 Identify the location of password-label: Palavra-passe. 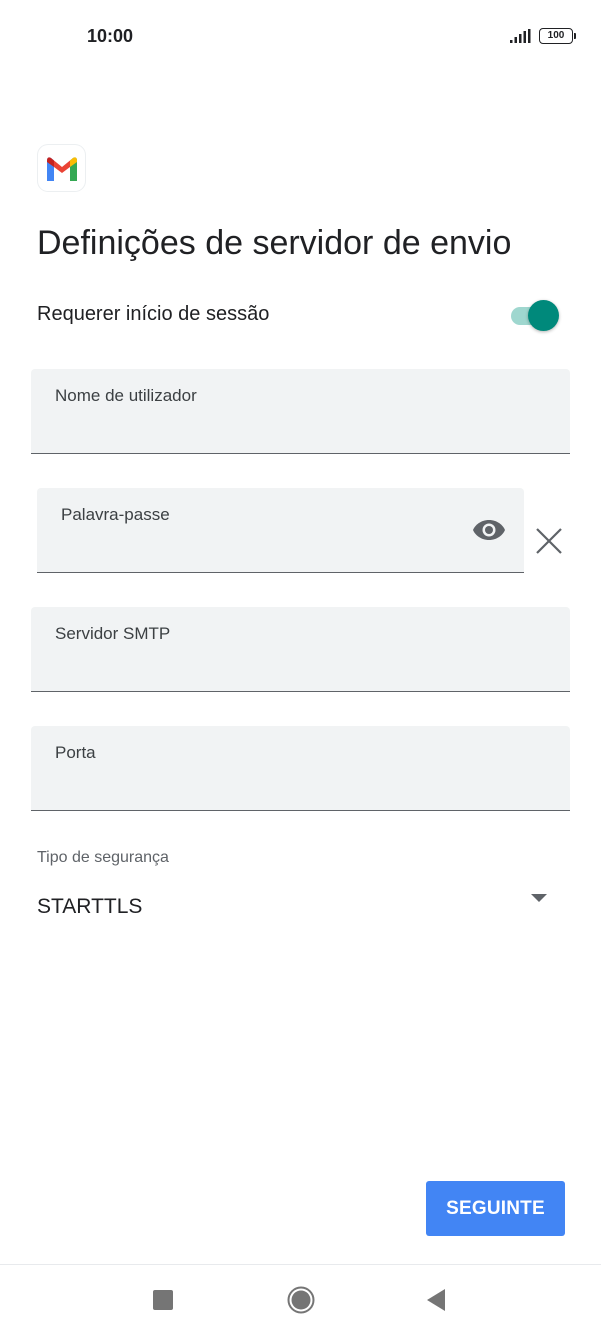
(115, 514).